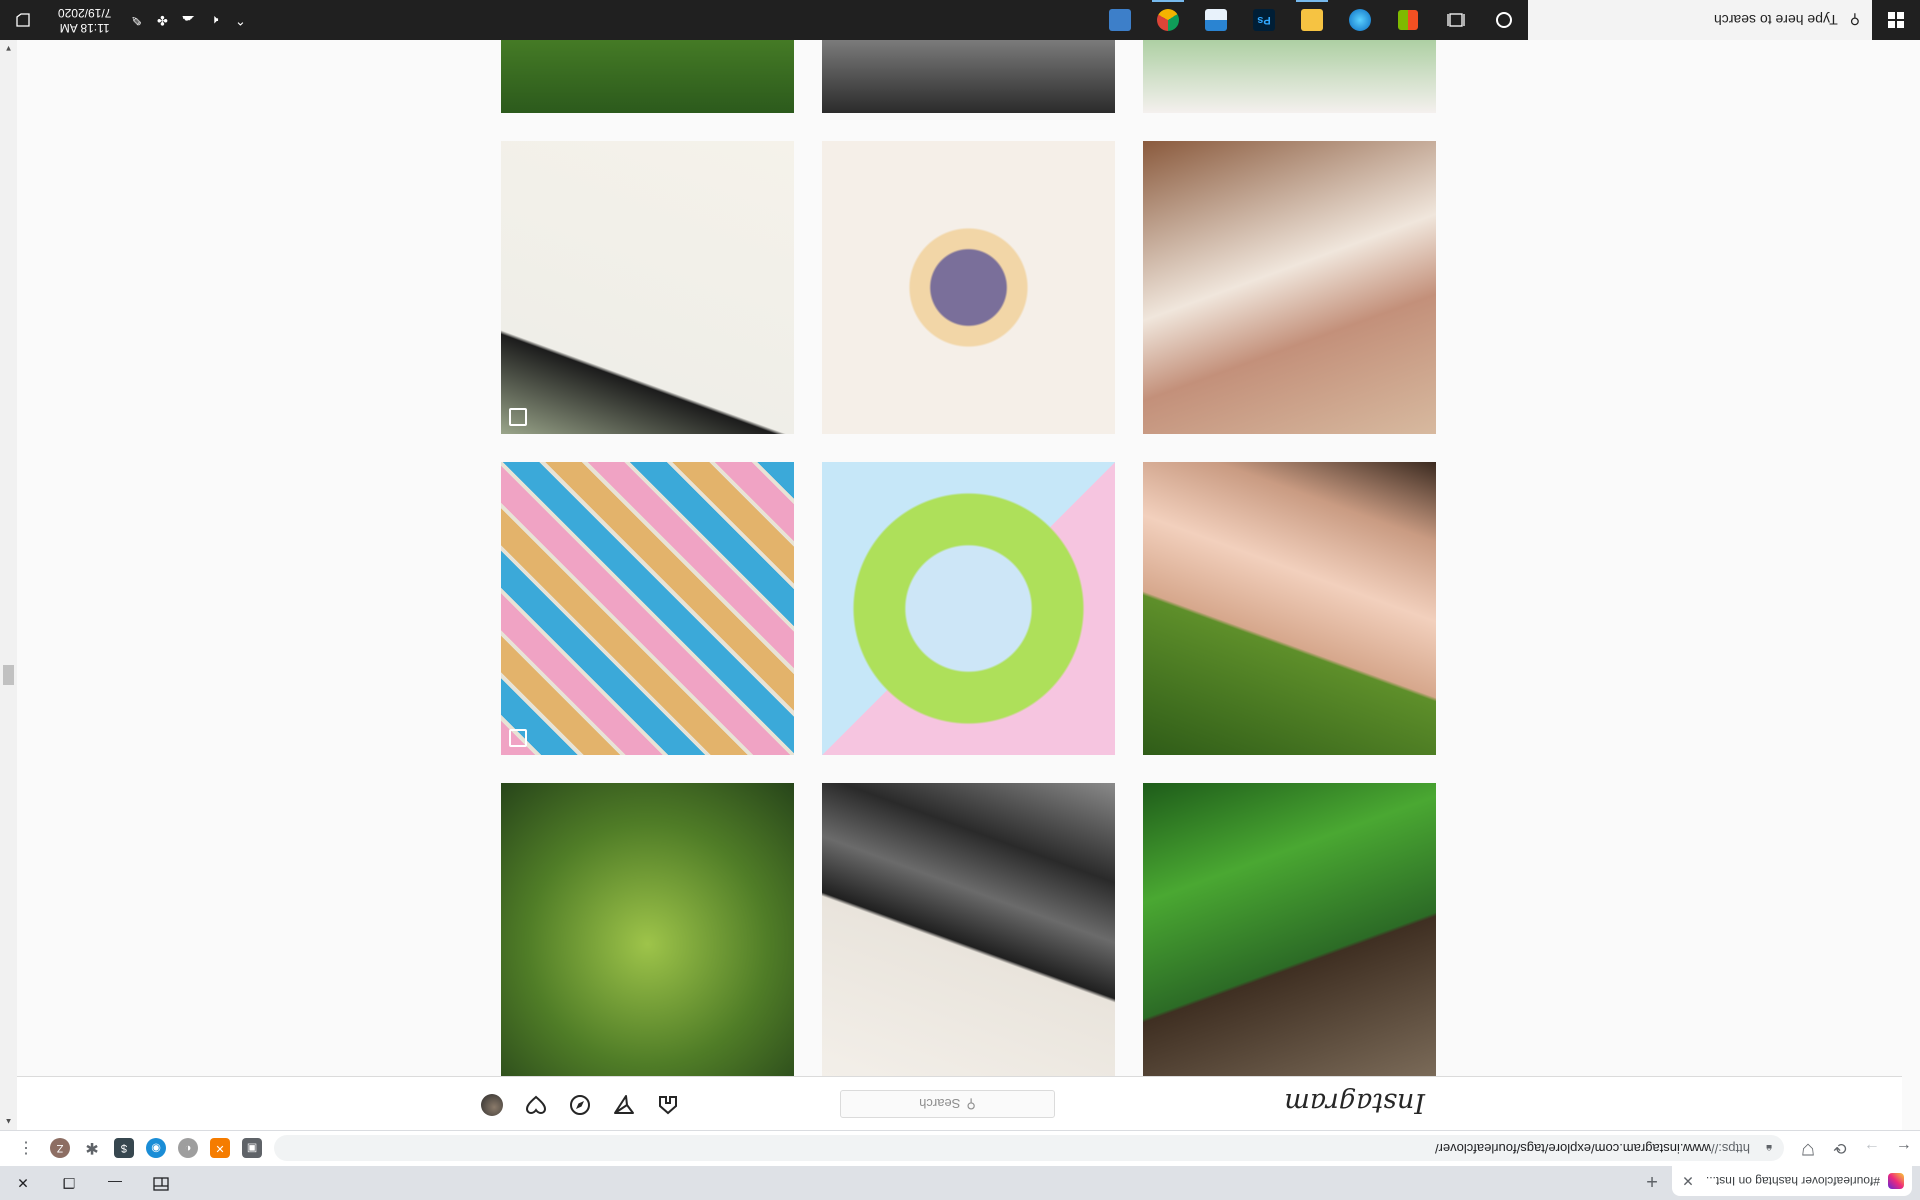 Image resolution: width=1920 pixels, height=1200 pixels. Describe the element at coordinates (1769, 1148) in the screenshot. I see `lock-icon: 🔒︎` at that location.